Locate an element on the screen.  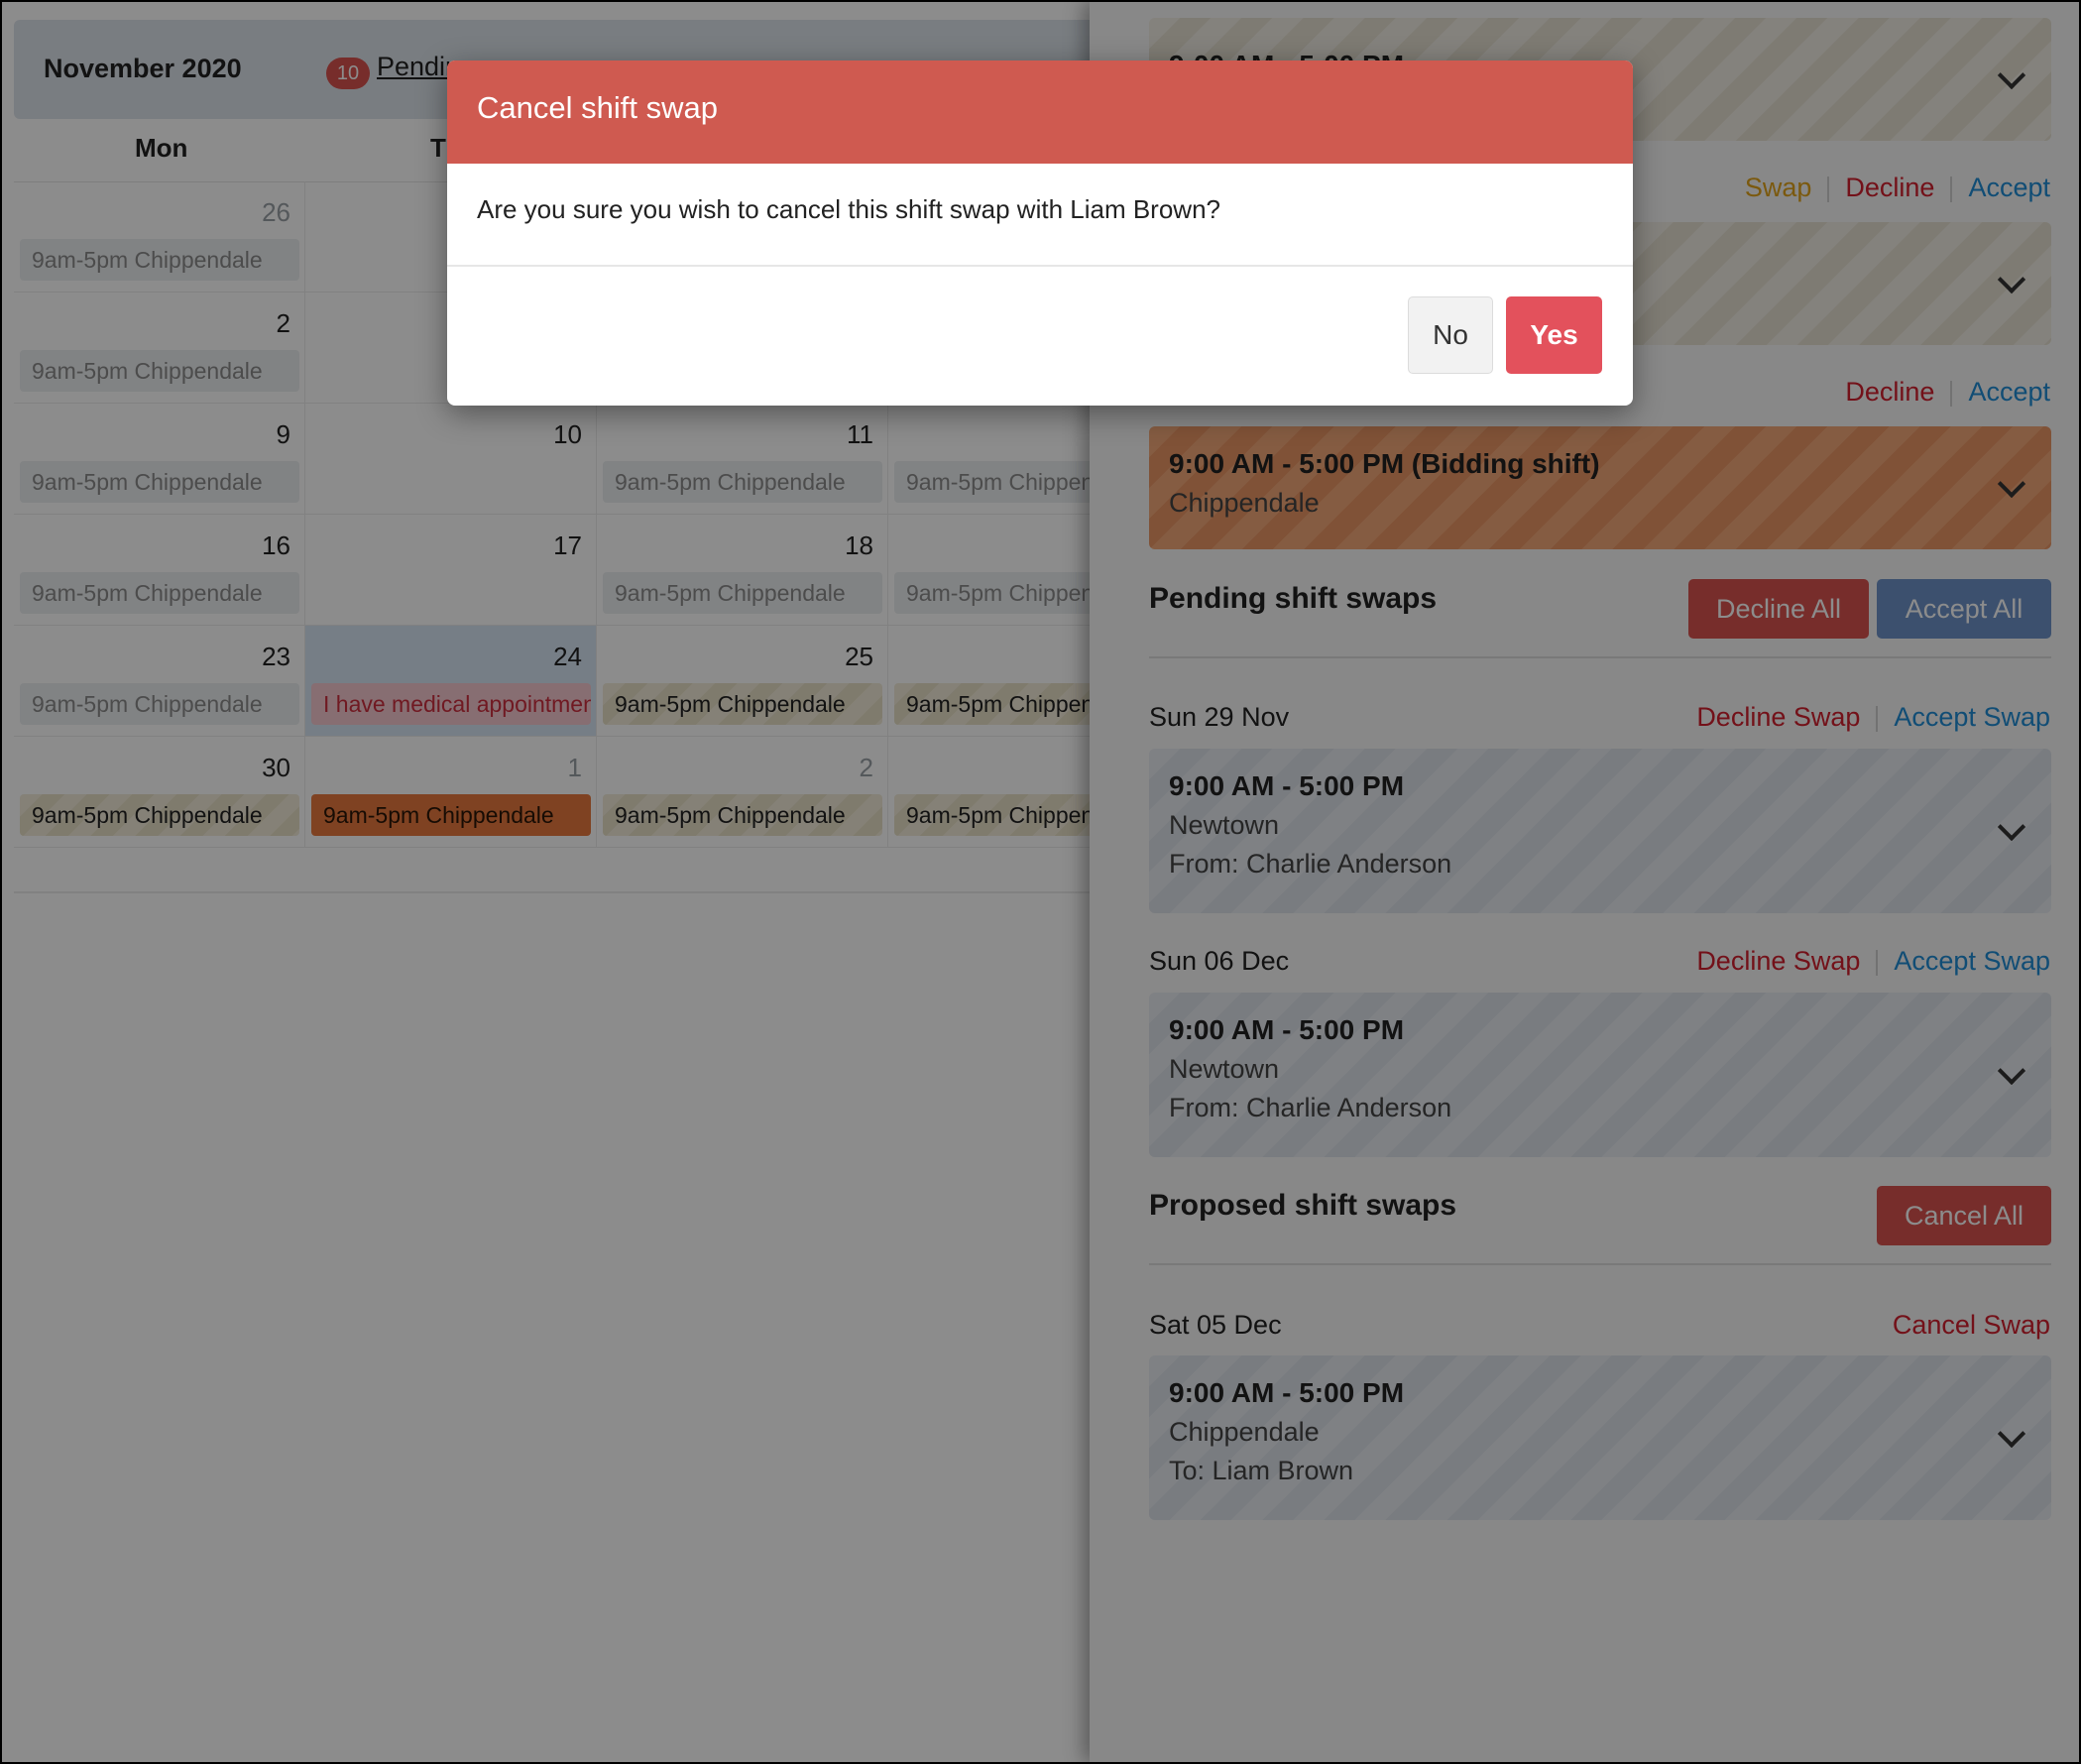
modal-header: Cancel shift swap is located at coordinates (1040, 112).